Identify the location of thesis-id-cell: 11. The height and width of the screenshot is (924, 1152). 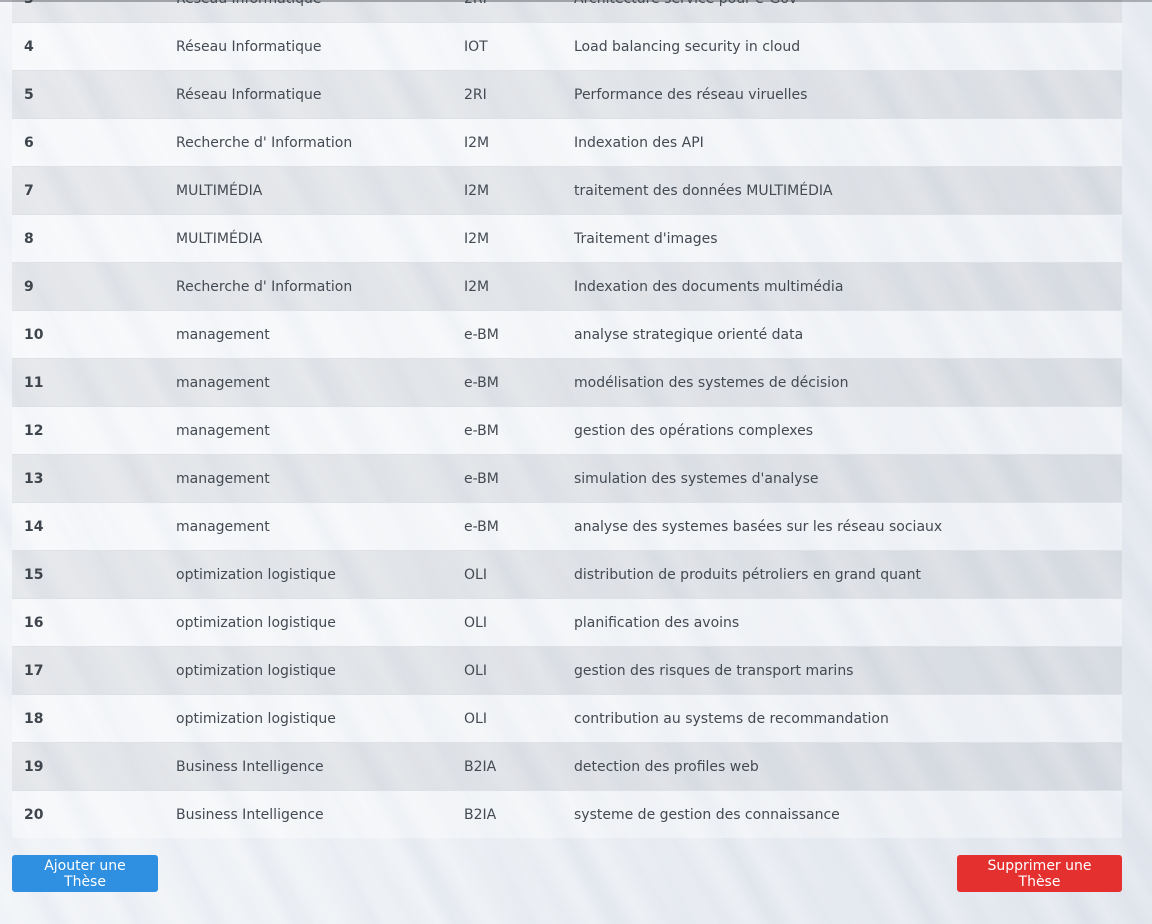
(34, 383).